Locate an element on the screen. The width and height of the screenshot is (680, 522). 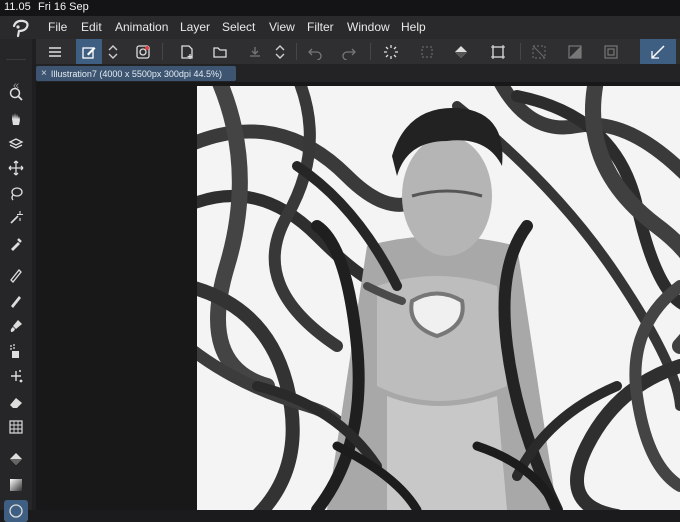
eyedropper-icon is located at coordinates (16, 244).